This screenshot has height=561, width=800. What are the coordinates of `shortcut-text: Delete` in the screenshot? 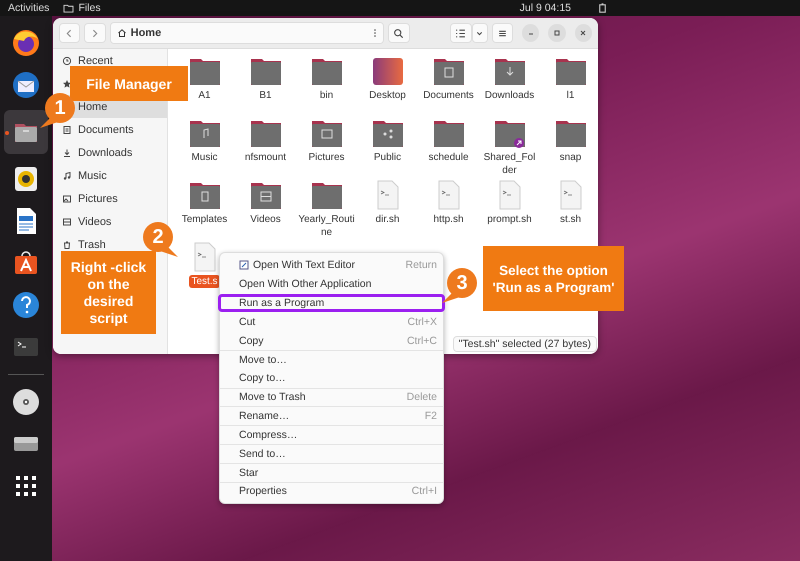 It's located at (421, 397).